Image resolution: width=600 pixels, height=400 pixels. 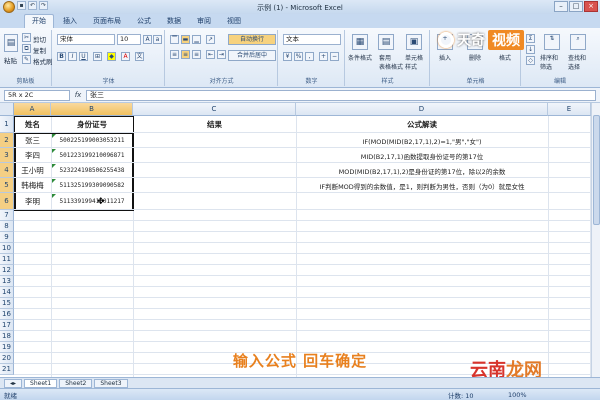 What do you see at coordinates (422, 124) in the screenshot?
I see `cell-header-explain: 公式解读` at bounding box center [422, 124].